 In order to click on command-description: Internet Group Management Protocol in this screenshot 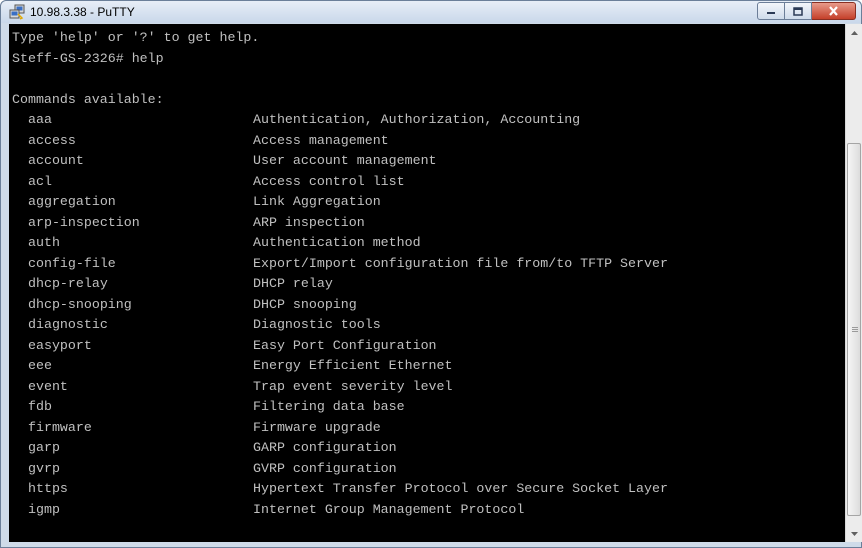, I will do `click(389, 509)`.